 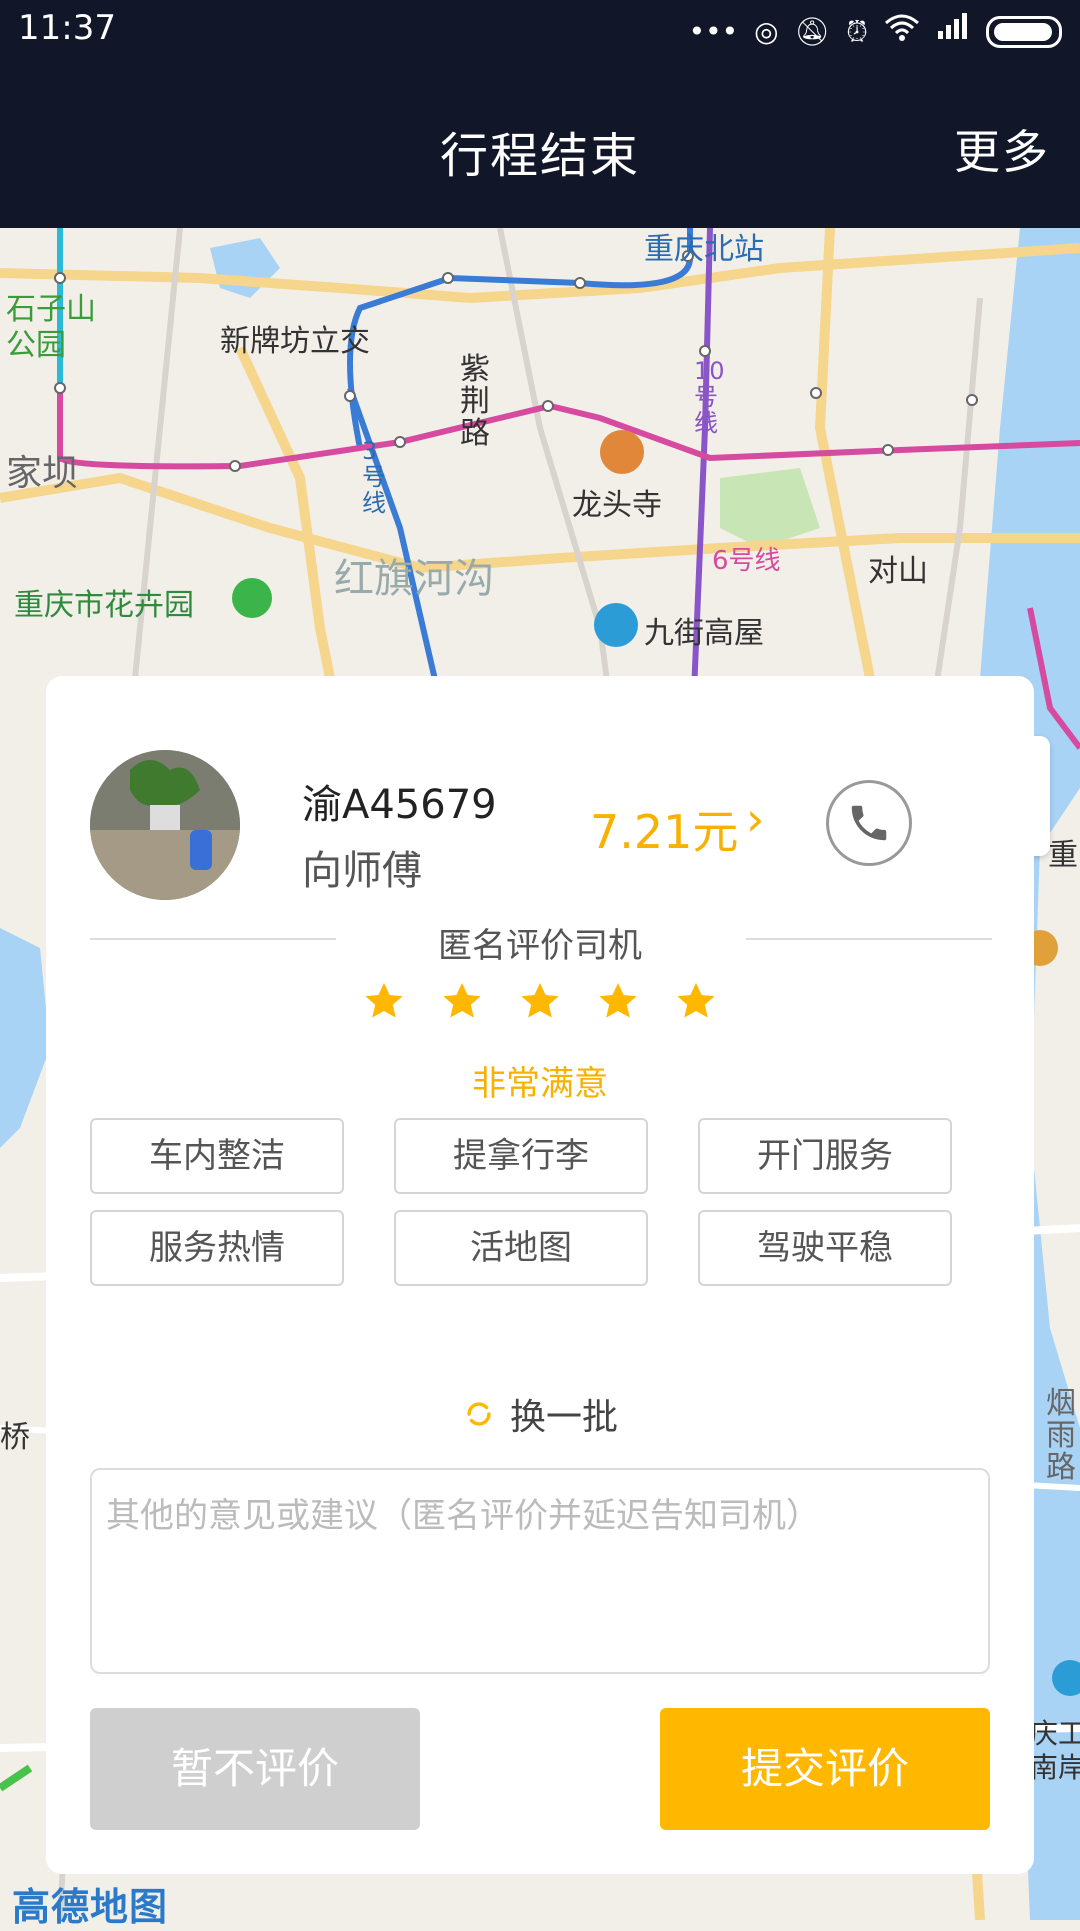 What do you see at coordinates (521, 1202) in the screenshot?
I see `rating-tags: 车内整洁 提拿行李 开门服务 服务热情 活地图 驾驶平稳` at bounding box center [521, 1202].